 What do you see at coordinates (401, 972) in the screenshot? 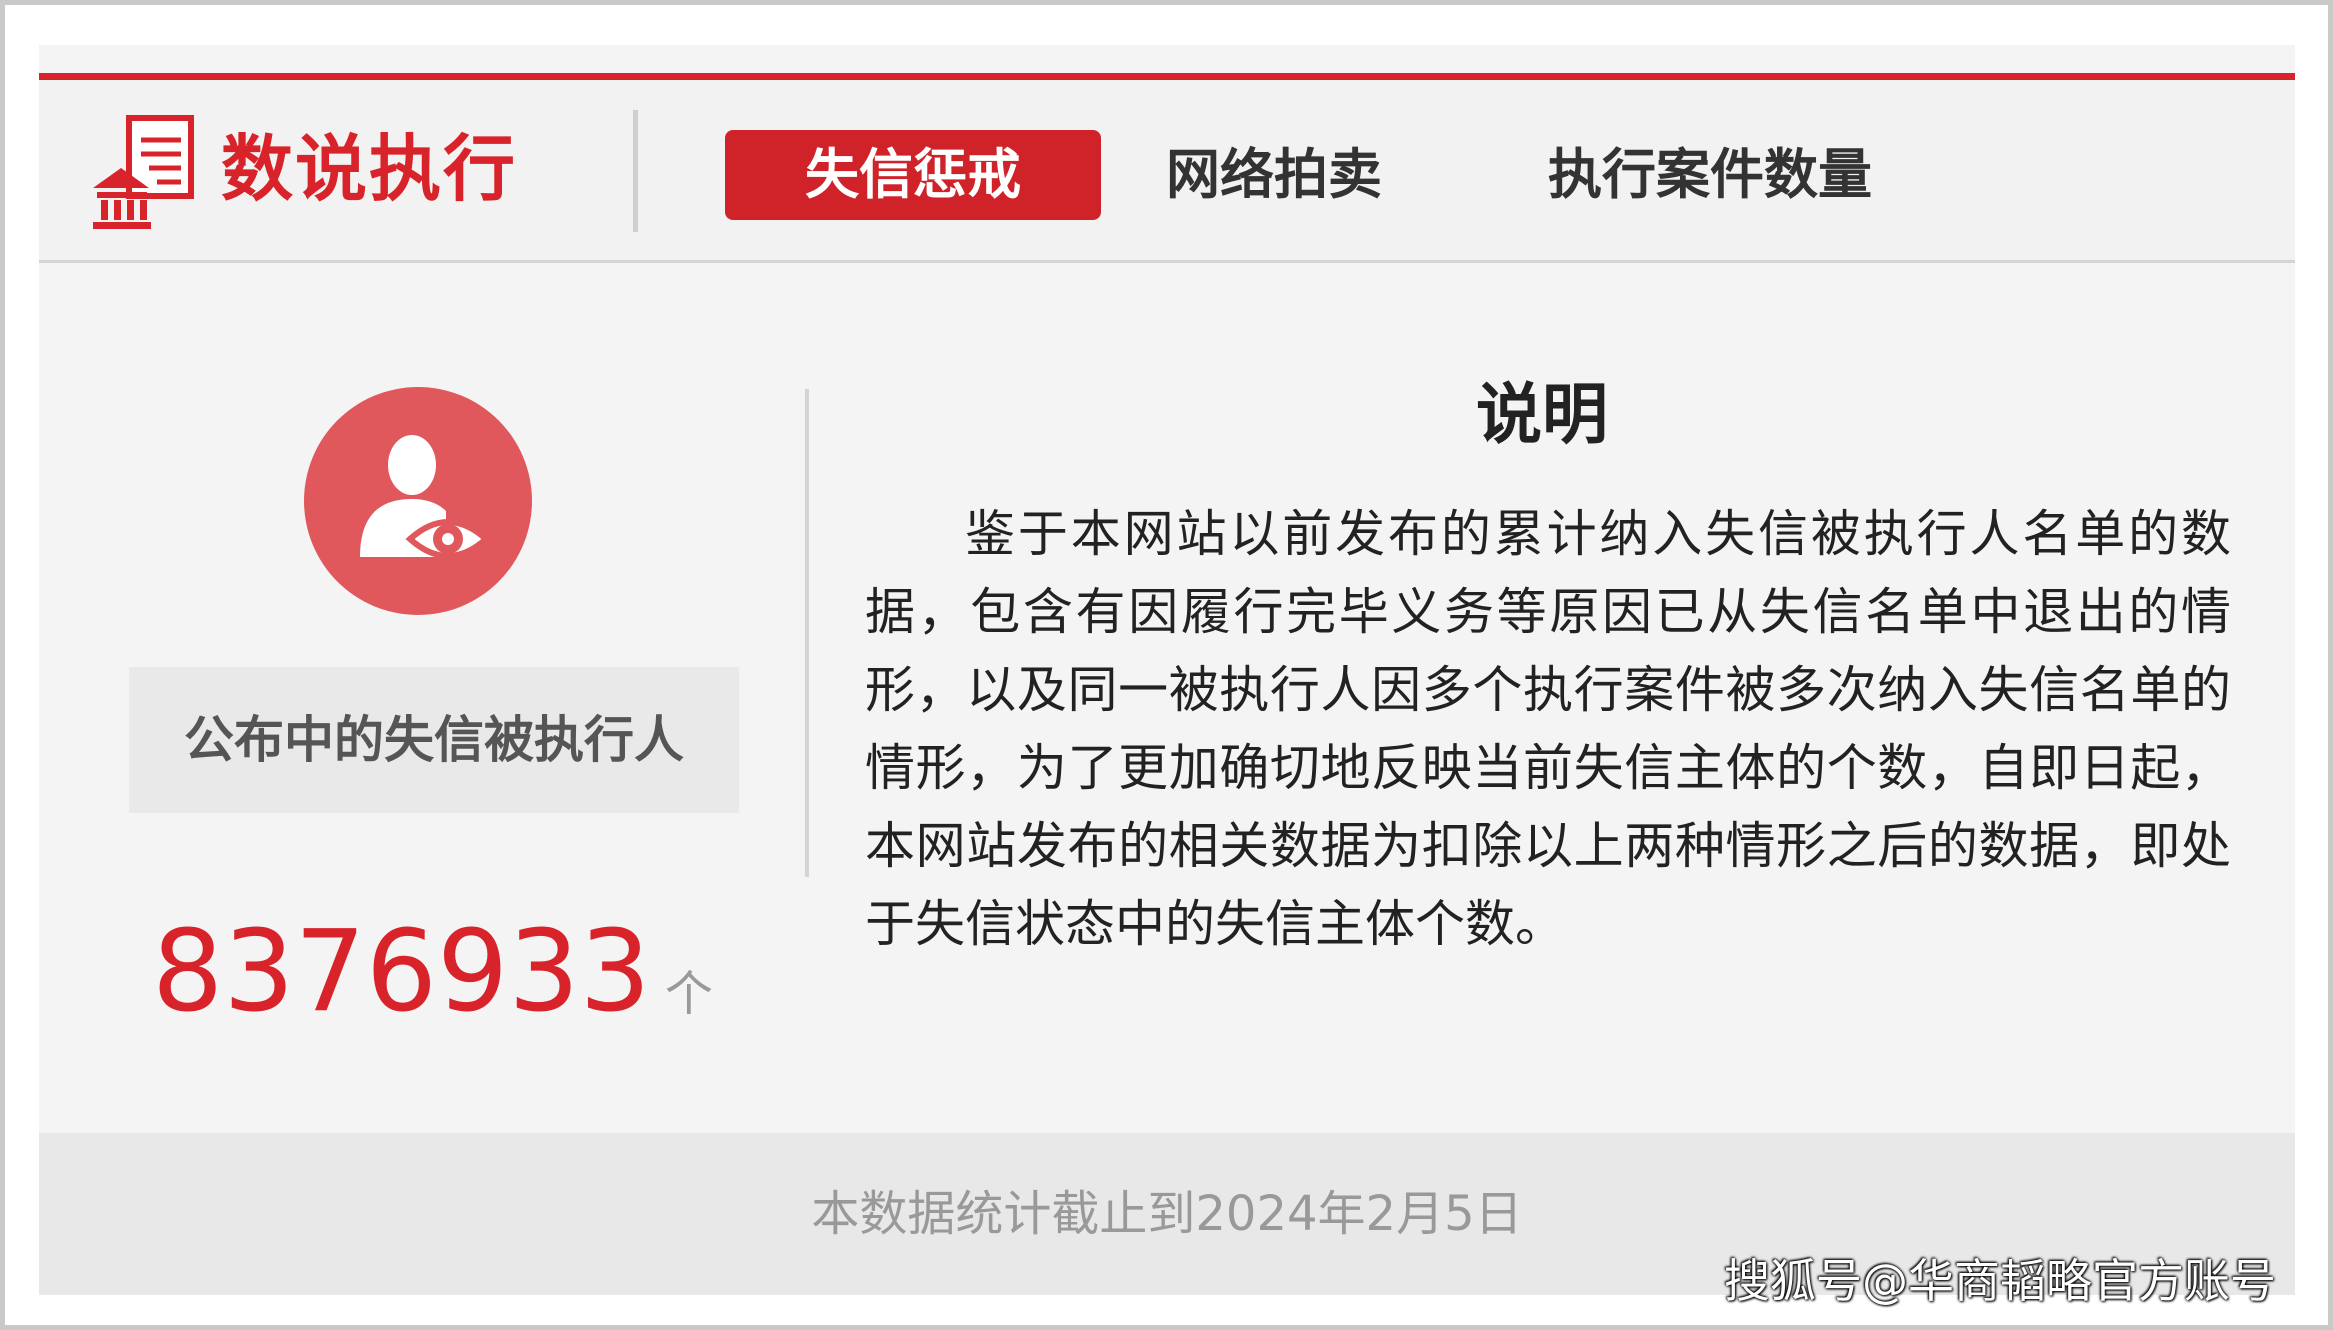
I see `count-value: 8376933` at bounding box center [401, 972].